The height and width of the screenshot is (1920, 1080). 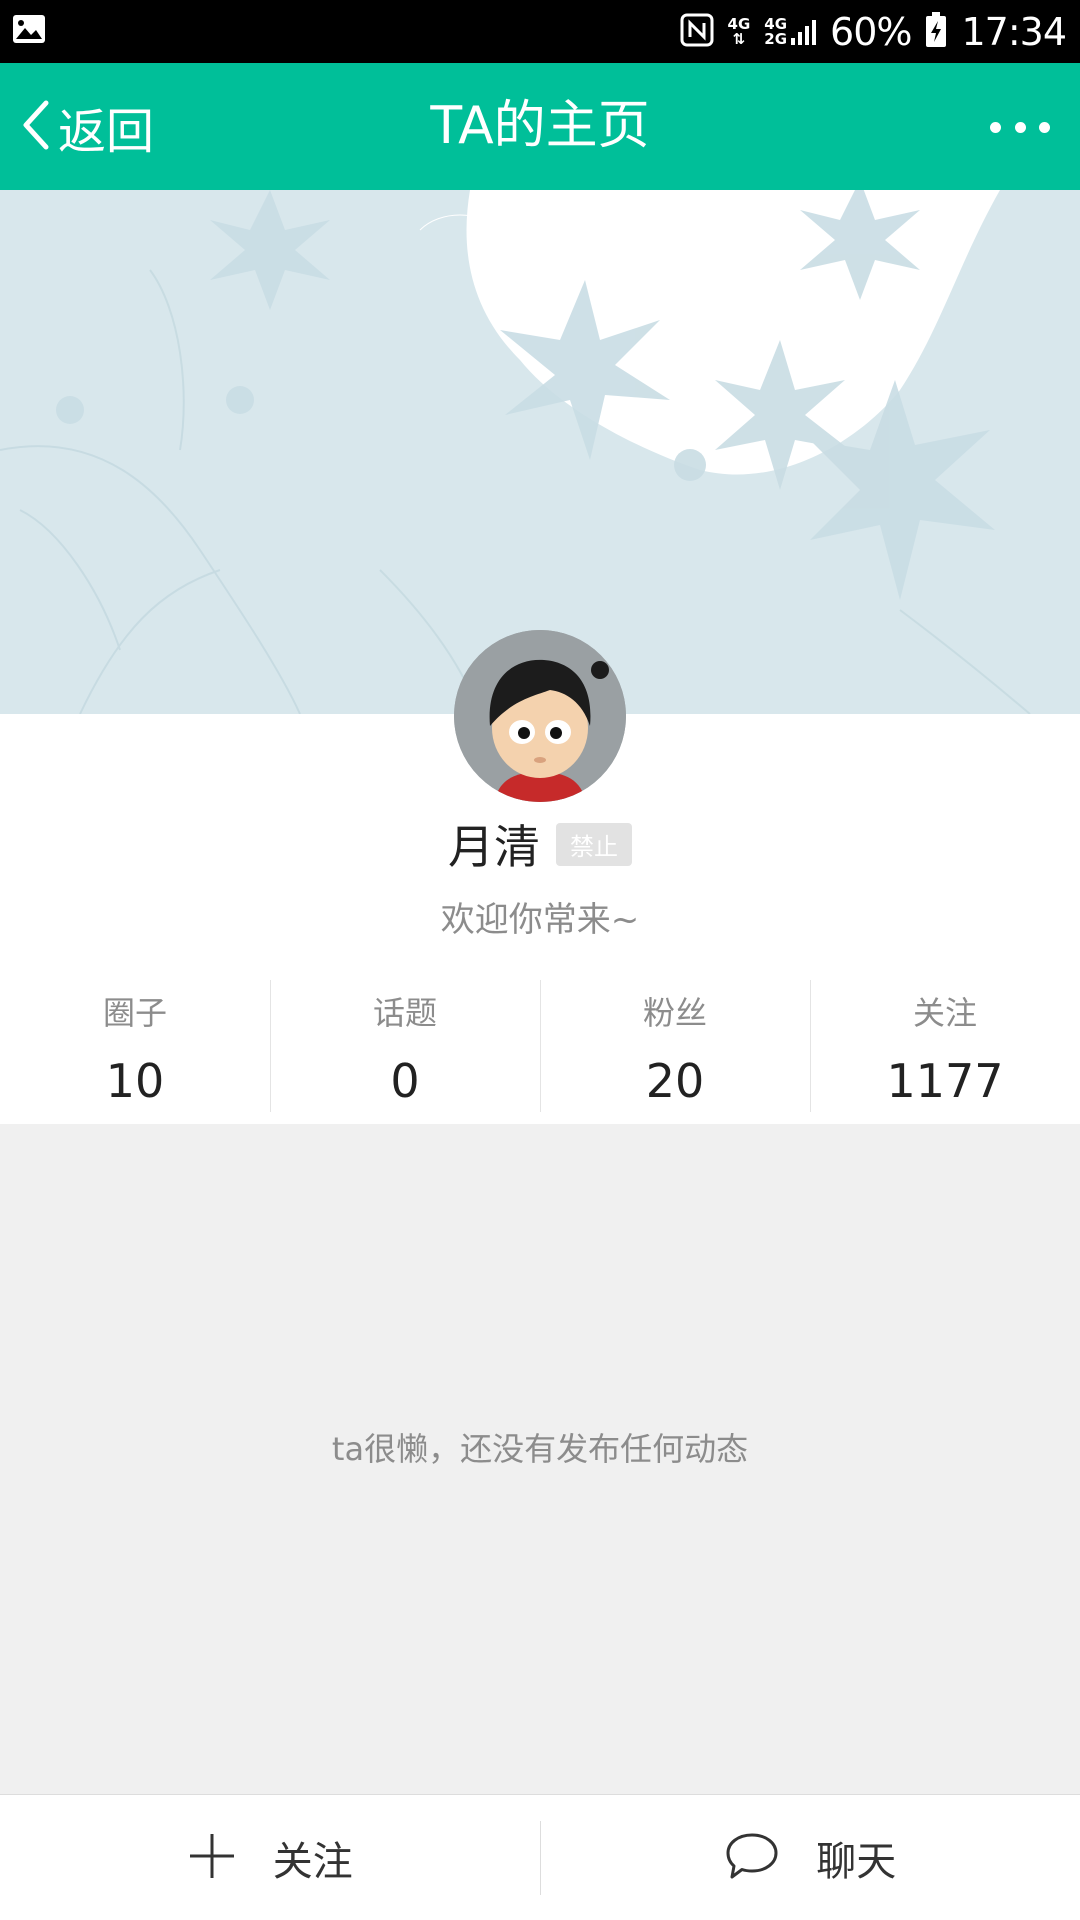 I want to click on signal-icon: 4G 2G, so click(x=790, y=31).